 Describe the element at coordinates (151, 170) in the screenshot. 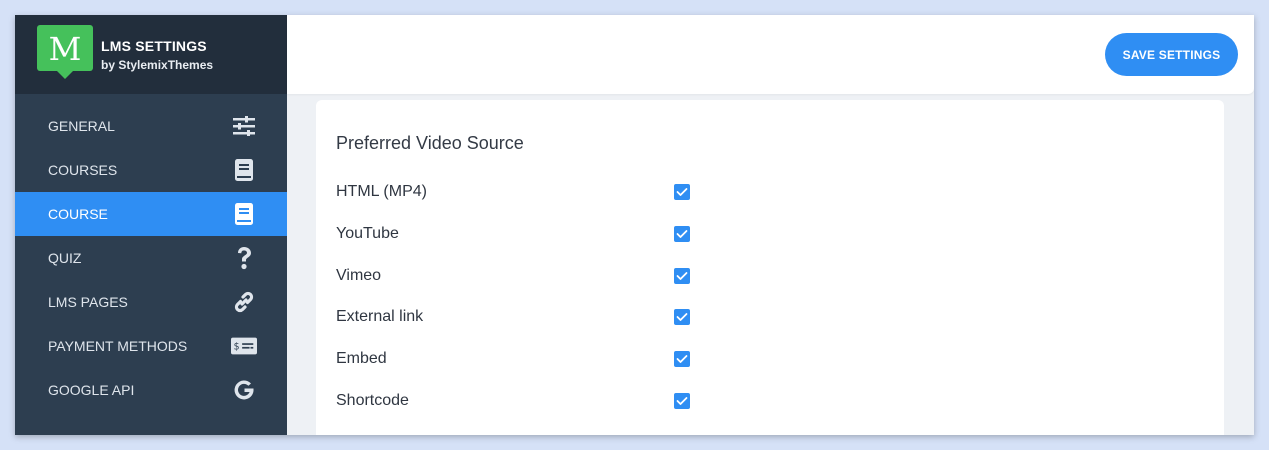

I see `sidebar-item-courses: COURSES` at that location.